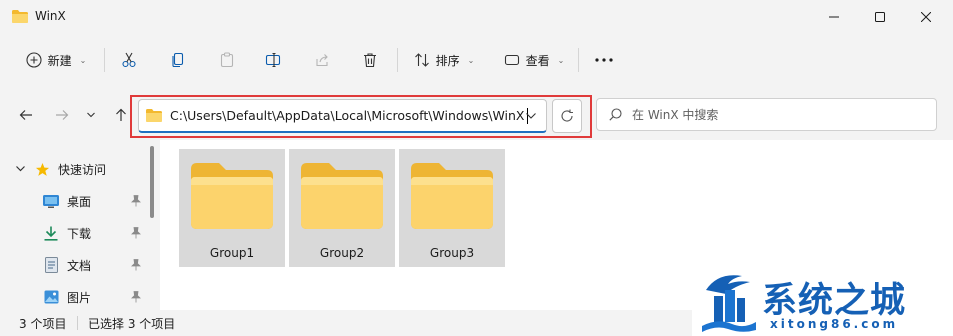  What do you see at coordinates (51, 265) in the screenshot?
I see `document-icon` at bounding box center [51, 265].